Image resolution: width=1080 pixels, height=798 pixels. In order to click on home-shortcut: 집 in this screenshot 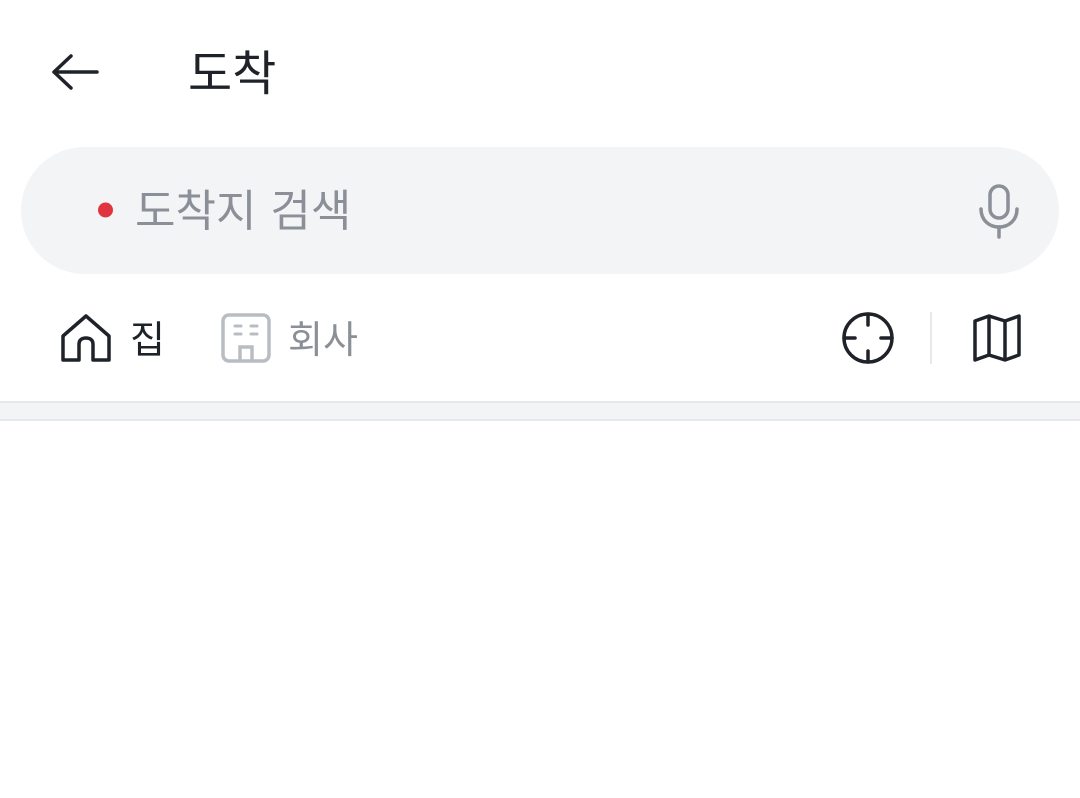, I will do `click(111, 340)`.